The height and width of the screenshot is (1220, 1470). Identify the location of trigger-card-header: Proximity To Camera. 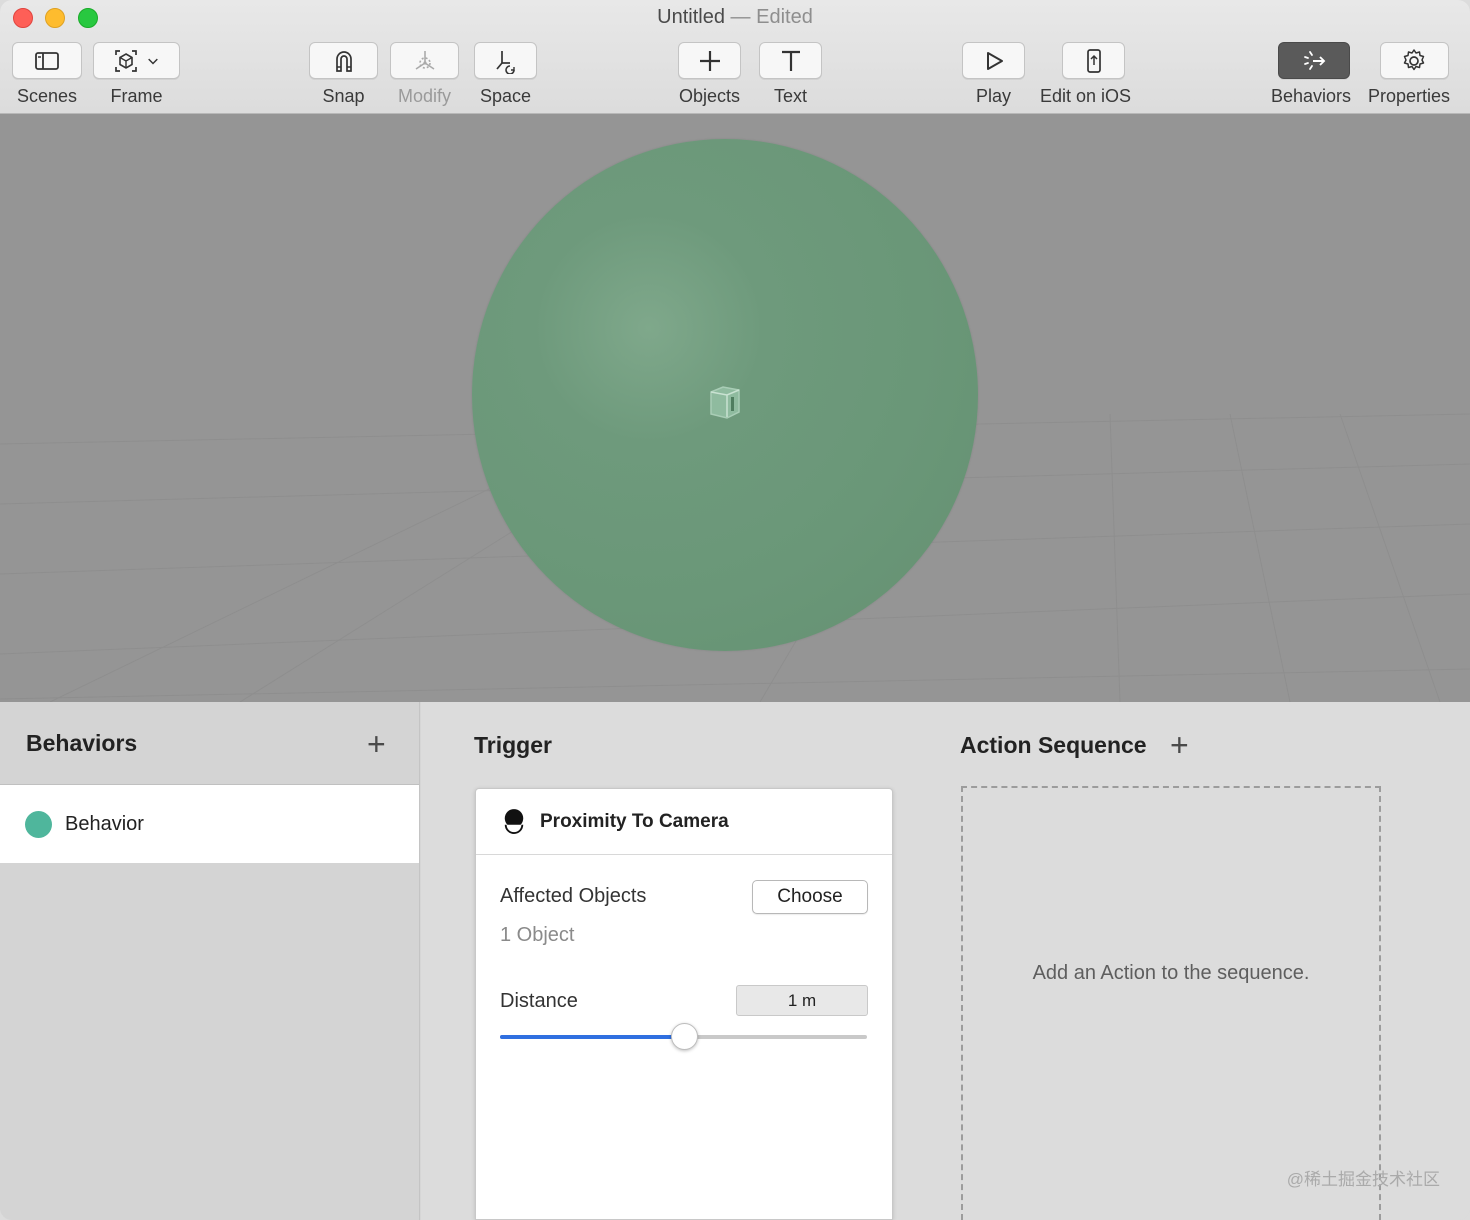
(684, 822).